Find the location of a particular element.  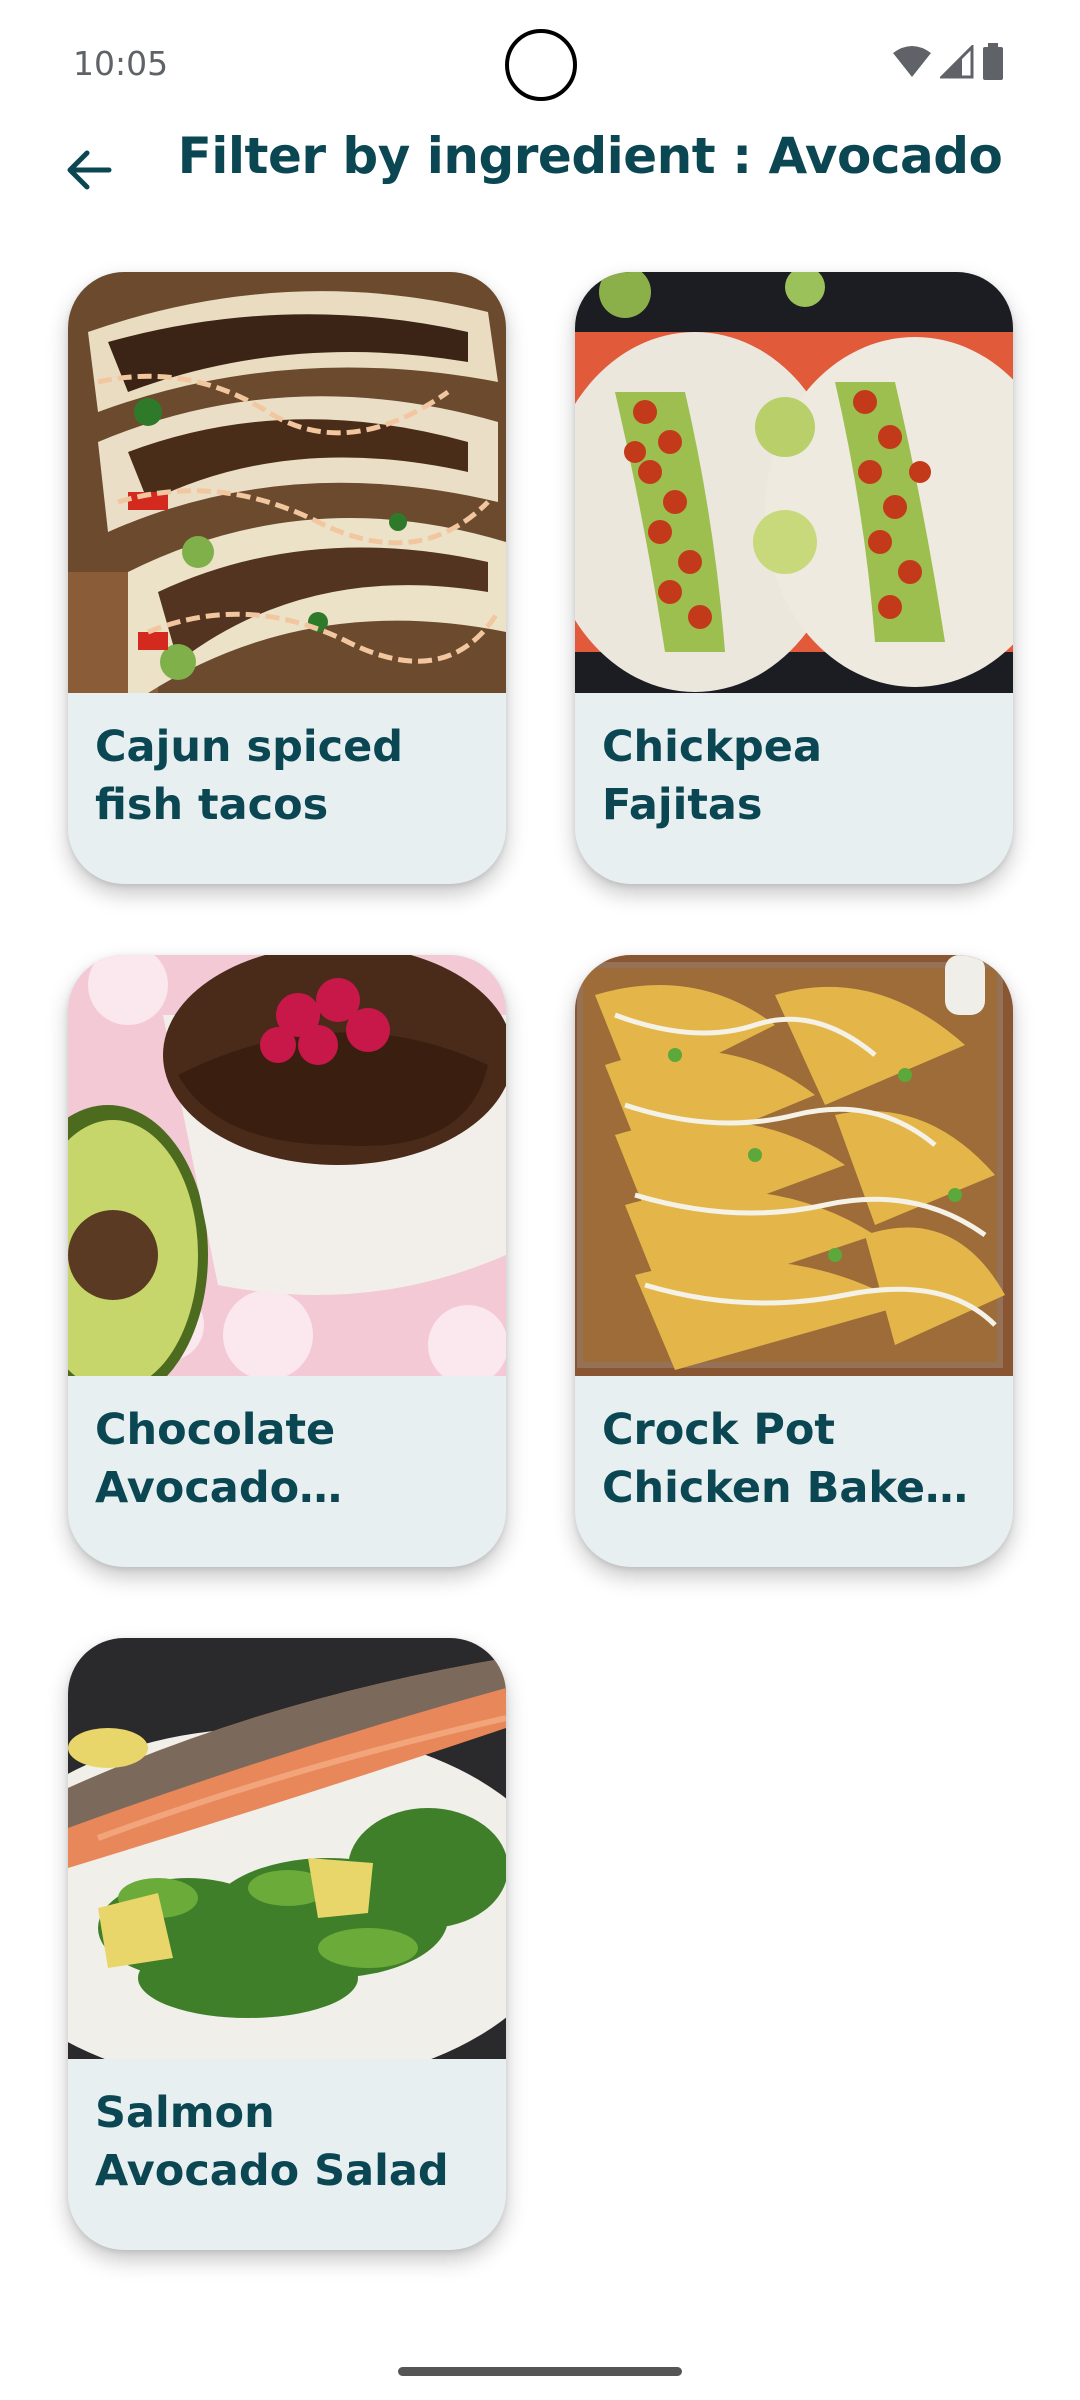

recipe-title: Crock Pot Chicken Baked Tacos is located at coordinates (779, 1459).